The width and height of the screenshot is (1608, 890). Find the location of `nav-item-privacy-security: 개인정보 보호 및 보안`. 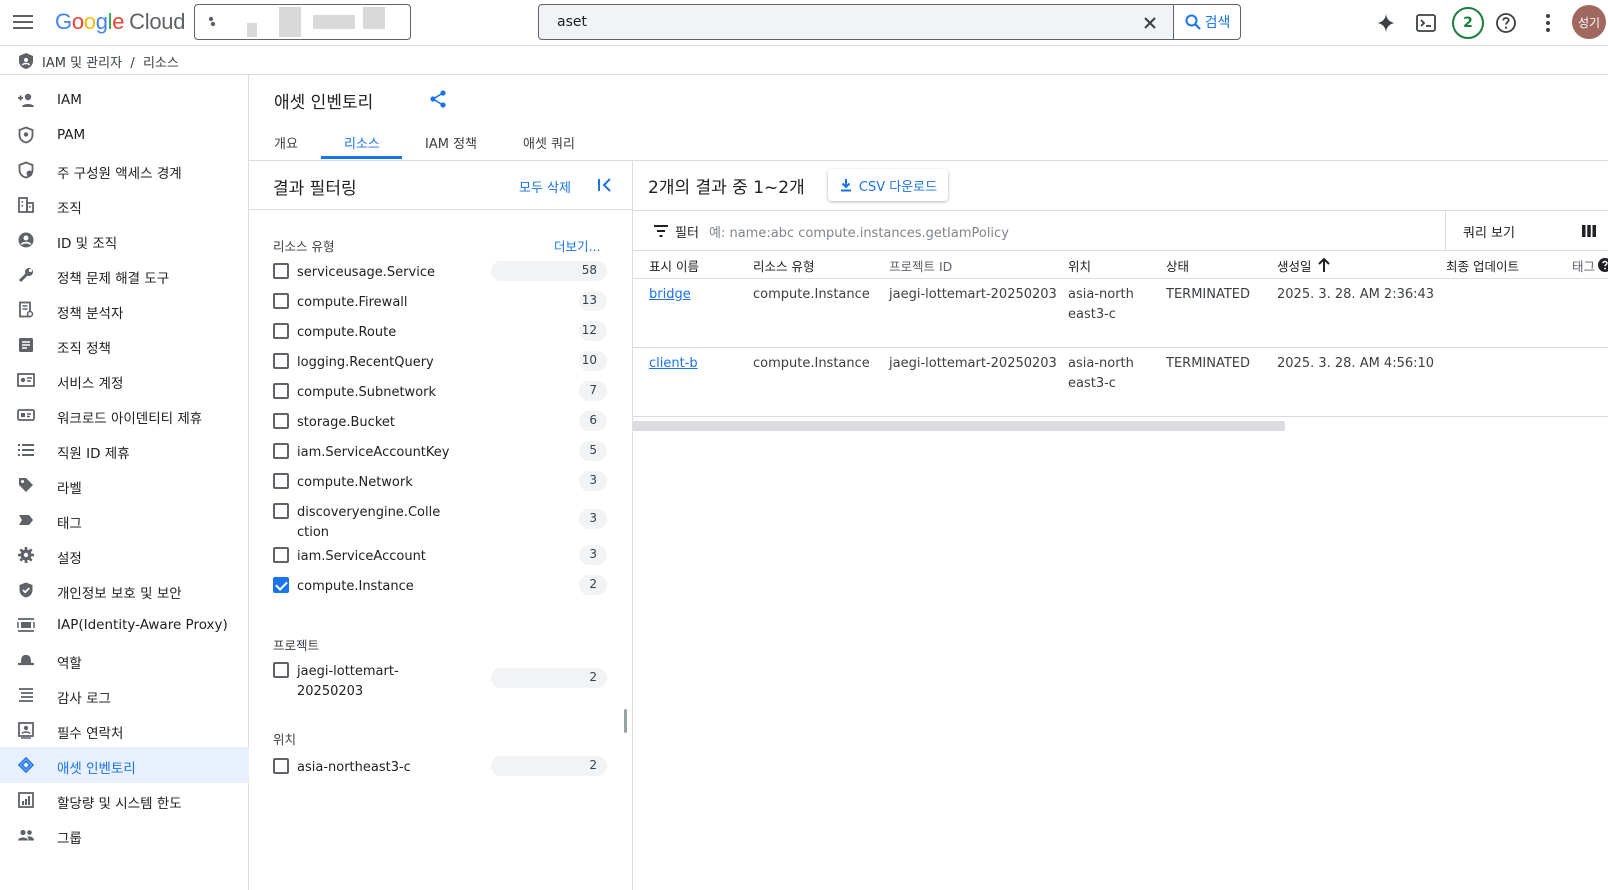

nav-item-privacy-security: 개인정보 보호 및 보안 is located at coordinates (124, 590).